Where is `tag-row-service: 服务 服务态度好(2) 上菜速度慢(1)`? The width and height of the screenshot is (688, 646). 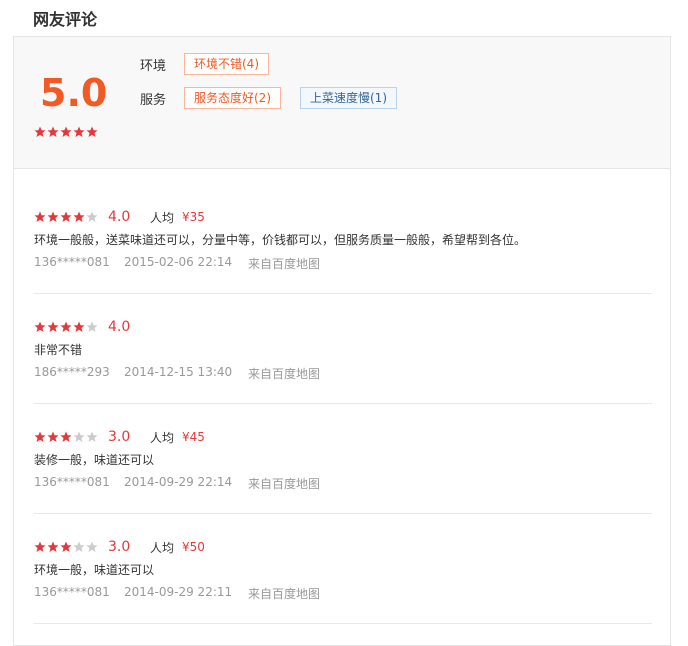
tag-row-service: 服务 服务态度好(2) 上菜速度慢(1) is located at coordinates (278, 98).